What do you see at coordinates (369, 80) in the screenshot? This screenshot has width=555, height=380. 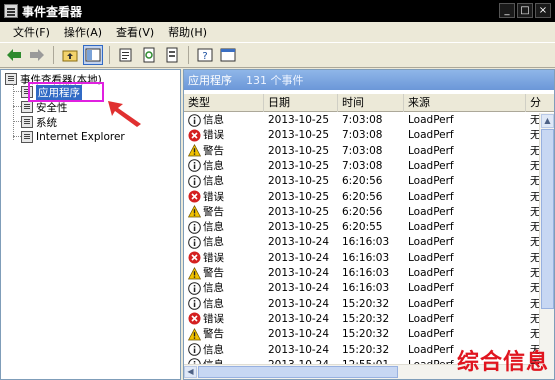 I see `panel-header: 应用程序 131 个事件` at bounding box center [369, 80].